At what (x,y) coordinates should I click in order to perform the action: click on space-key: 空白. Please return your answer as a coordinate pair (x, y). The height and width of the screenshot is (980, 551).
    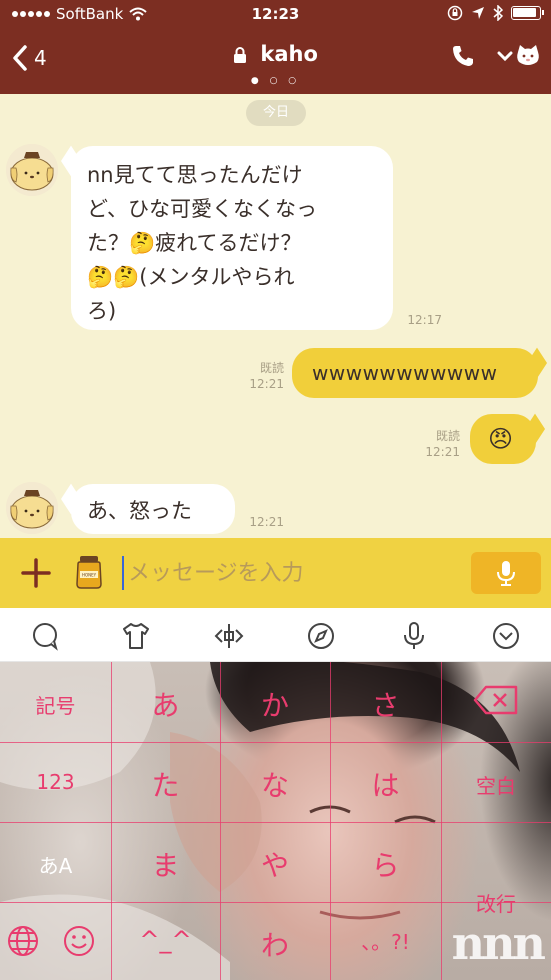
    Looking at the image, I should click on (496, 784).